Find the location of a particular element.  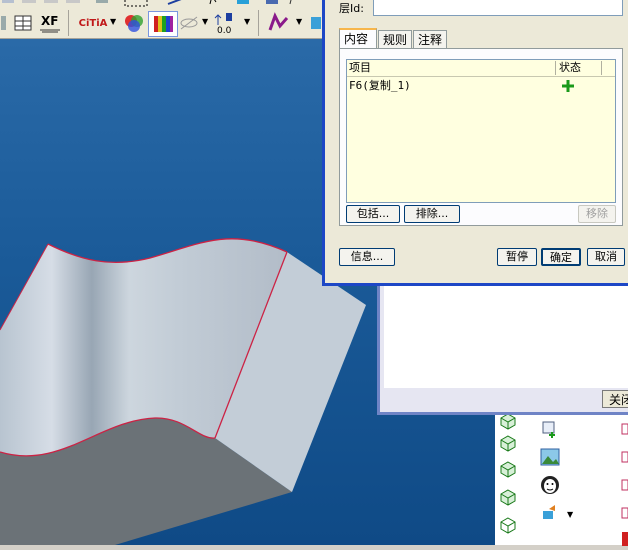

background-window is located at coordinates (502, 346).